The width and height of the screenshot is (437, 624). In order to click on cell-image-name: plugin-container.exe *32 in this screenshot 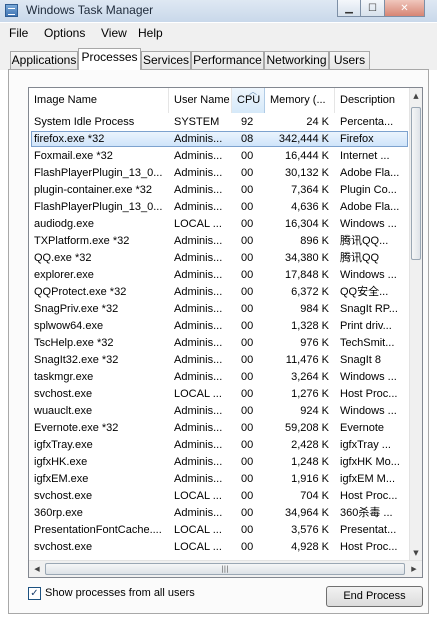, I will do `click(93, 190)`.